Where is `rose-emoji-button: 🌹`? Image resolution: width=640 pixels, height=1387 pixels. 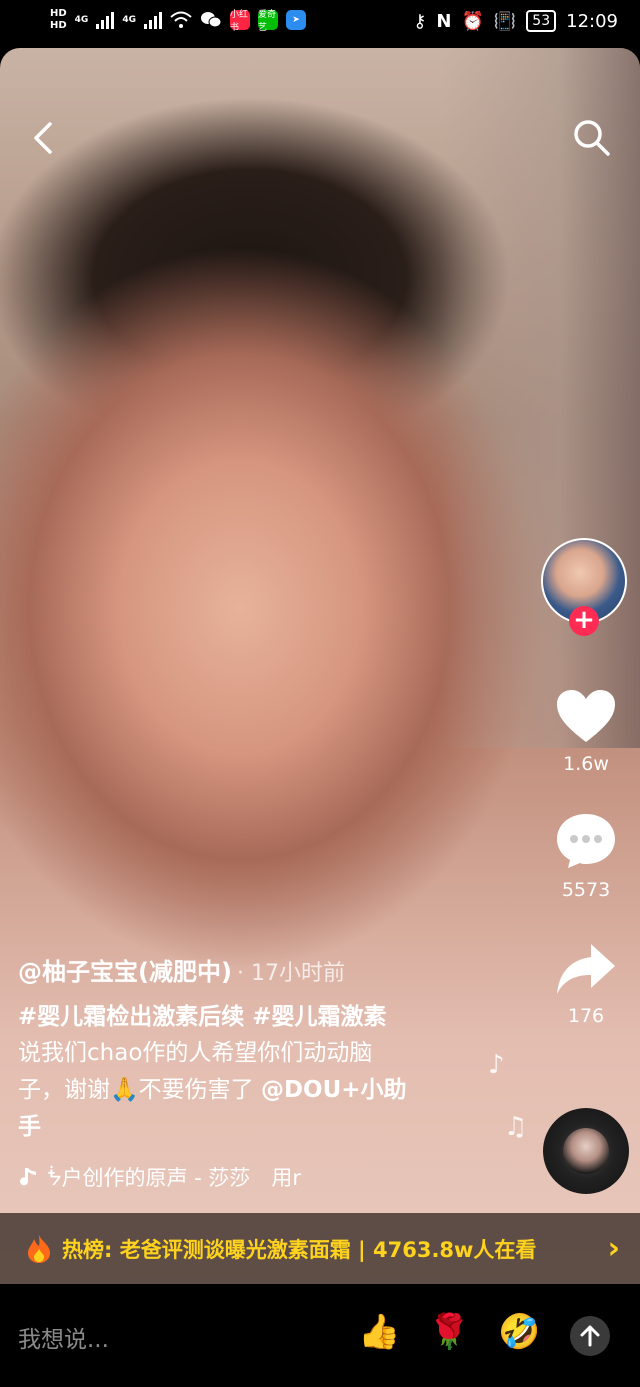
rose-emoji-button: 🌹 is located at coordinates (449, 1332).